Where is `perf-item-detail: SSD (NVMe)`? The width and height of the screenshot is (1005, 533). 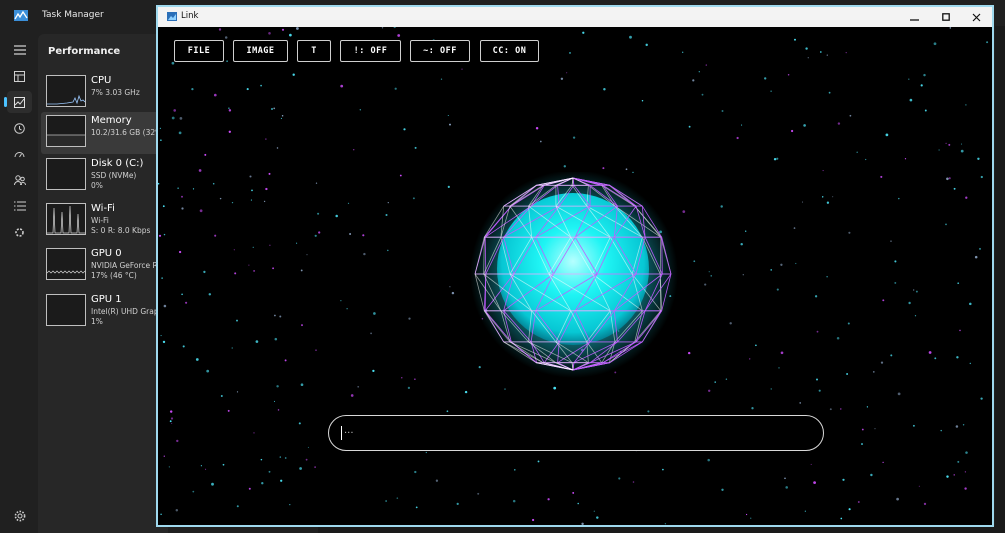
perf-item-detail: SSD (NVMe) is located at coordinates (114, 175).